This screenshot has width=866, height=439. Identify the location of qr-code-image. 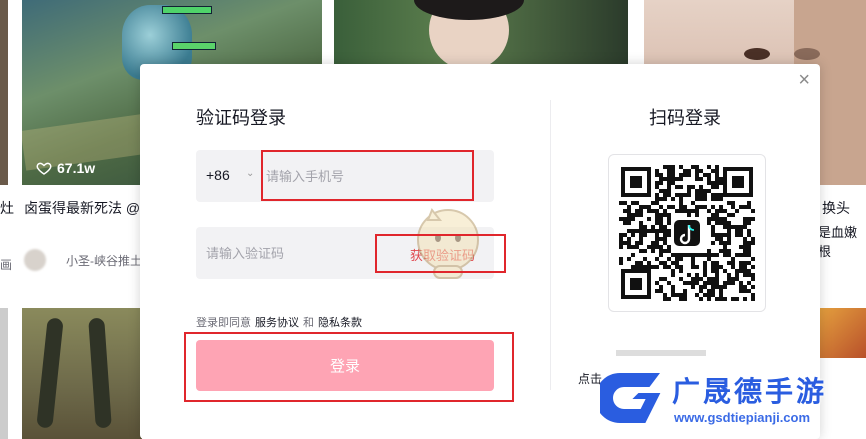
(687, 233).